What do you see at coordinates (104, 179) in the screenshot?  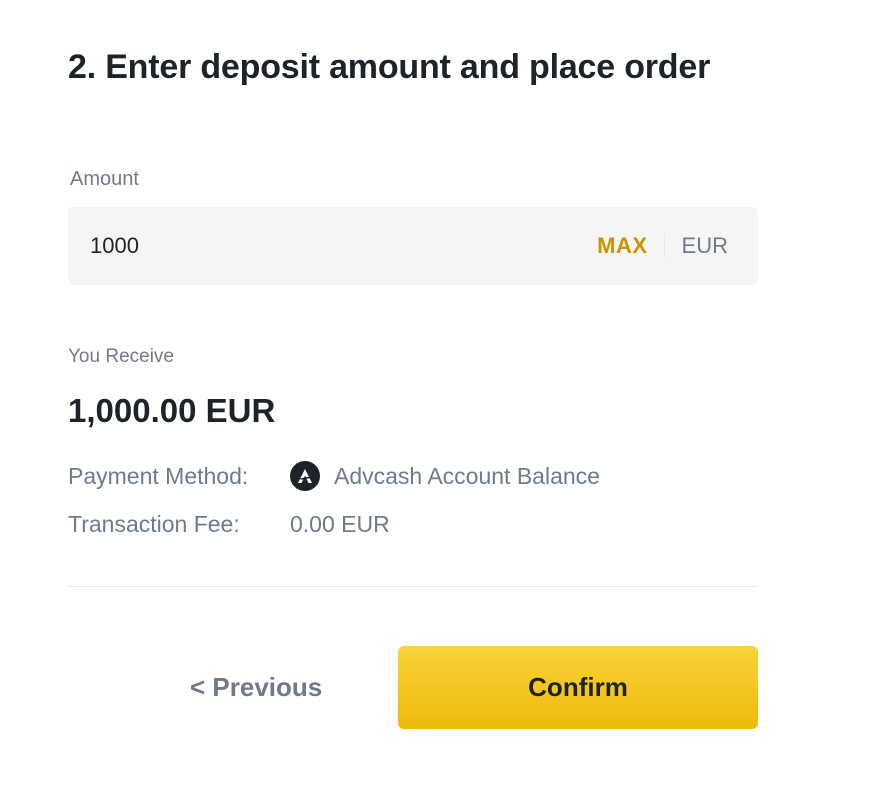 I see `amount-label: Amount` at bounding box center [104, 179].